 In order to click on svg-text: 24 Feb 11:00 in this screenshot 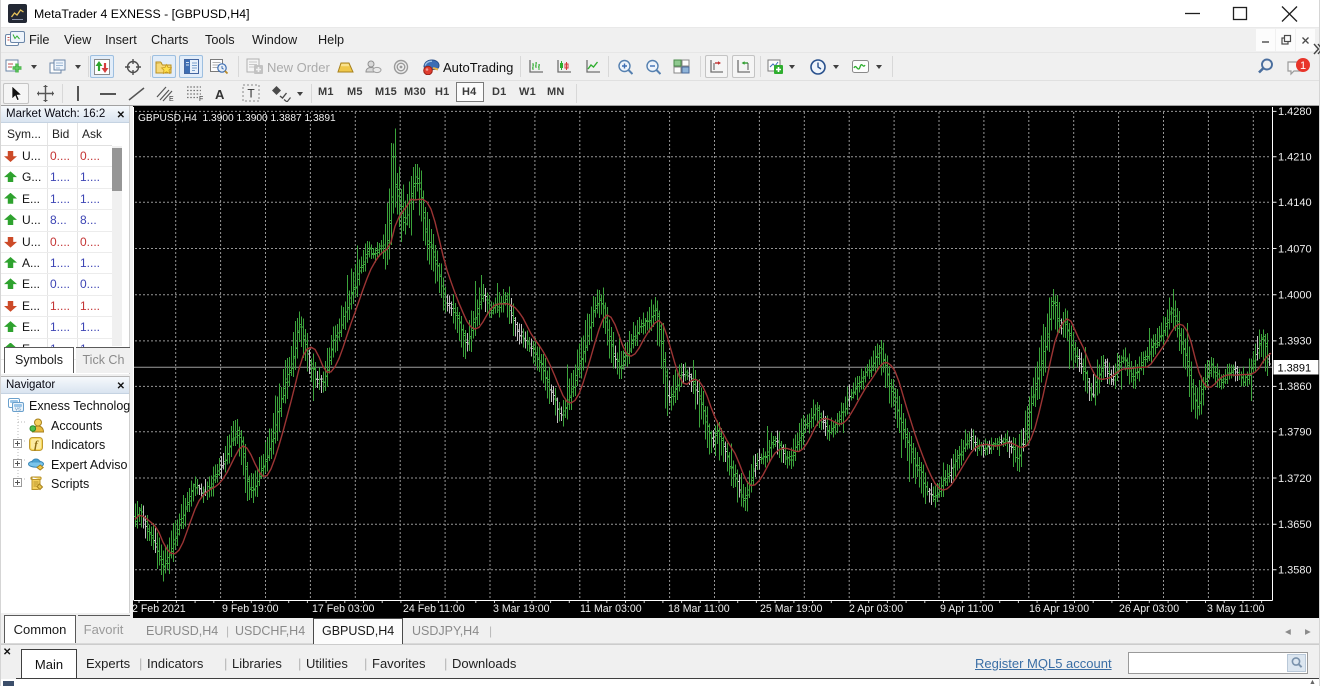, I will do `click(434, 609)`.